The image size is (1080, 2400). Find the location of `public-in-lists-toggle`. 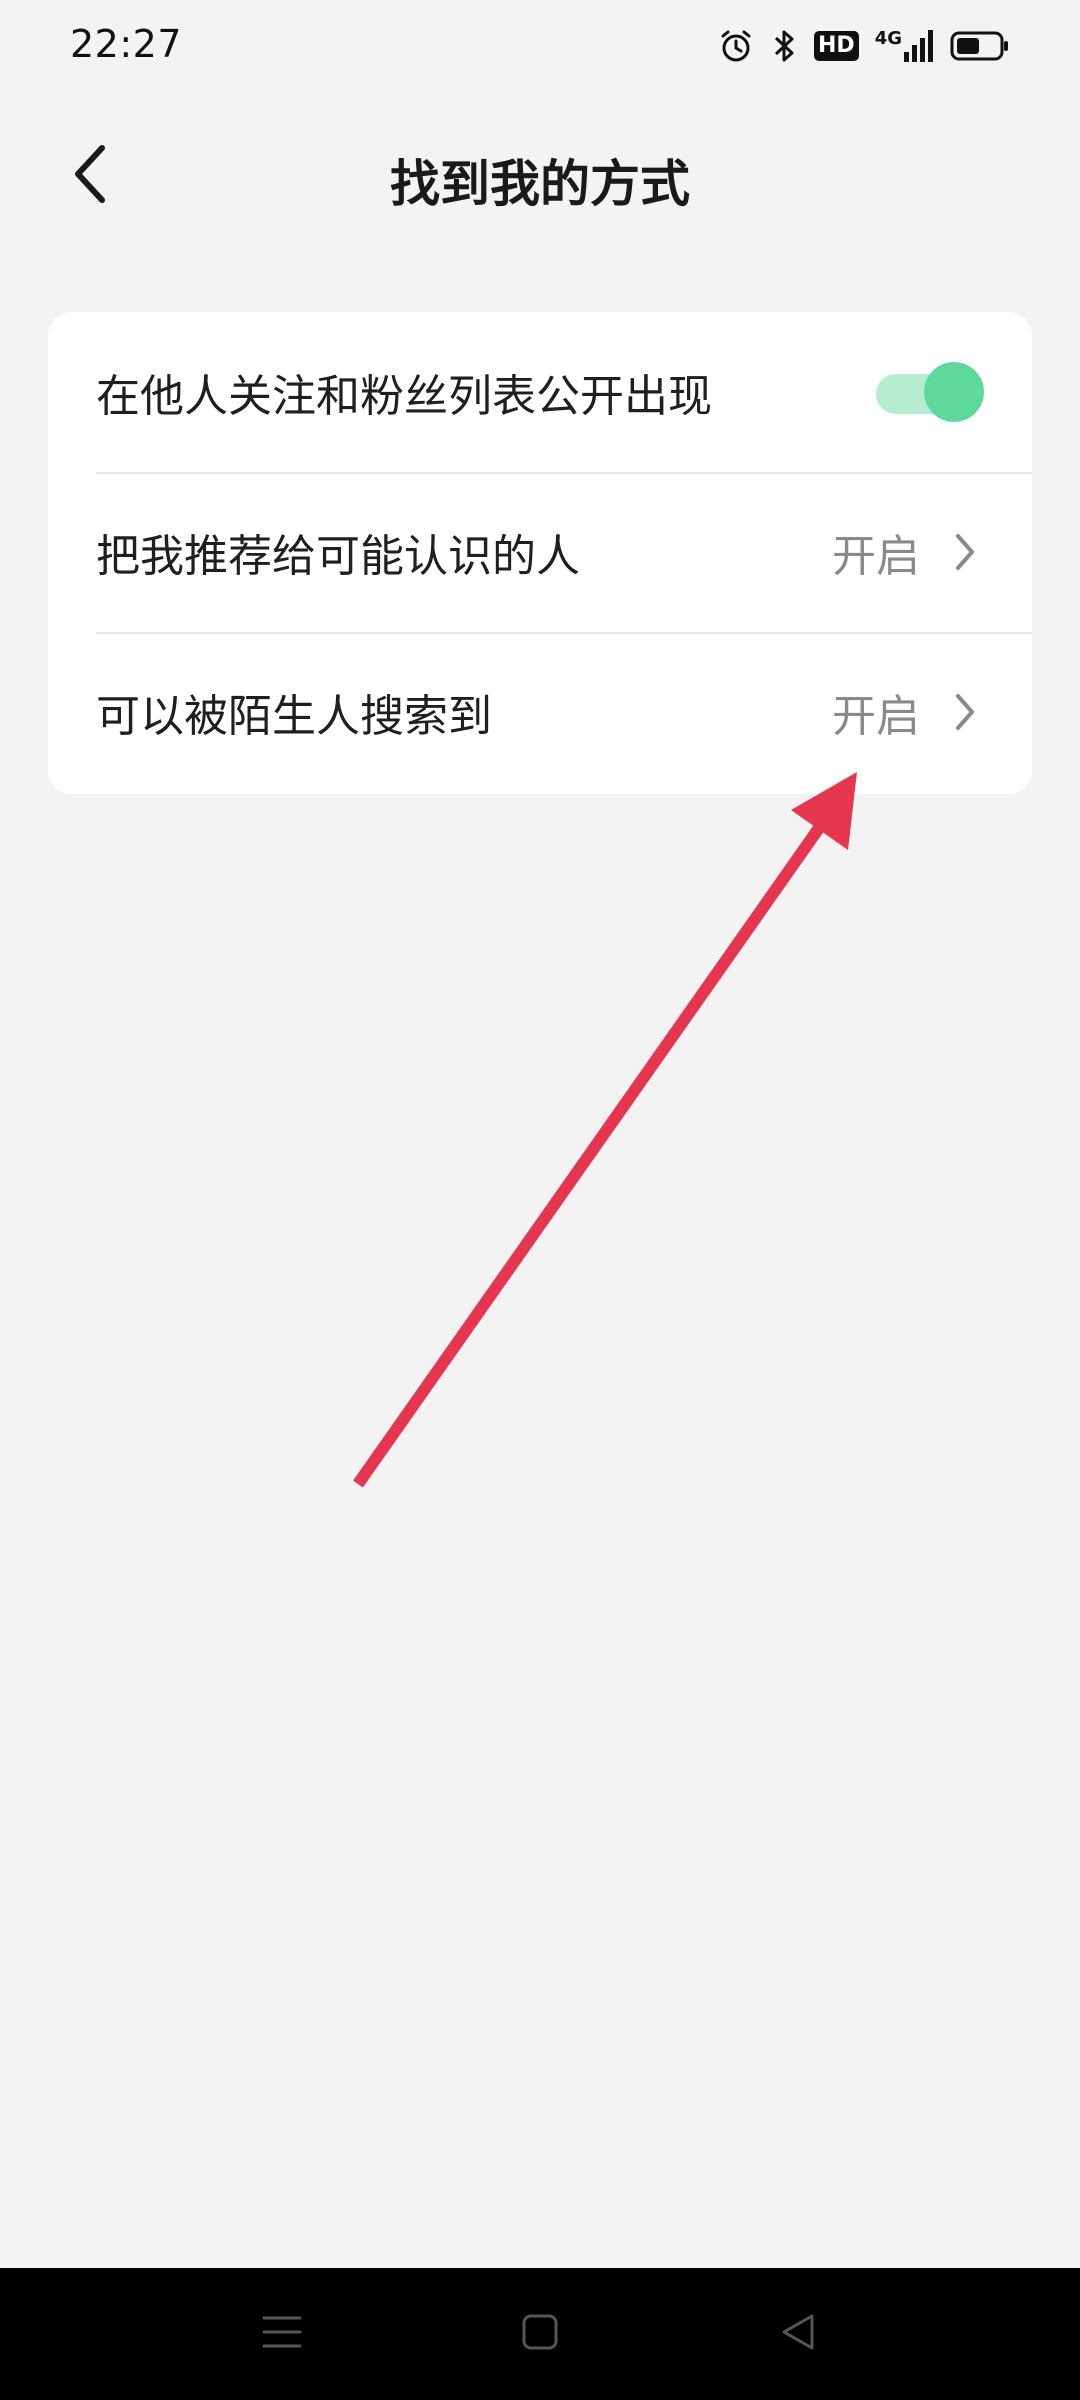

public-in-lists-toggle is located at coordinates (930, 392).